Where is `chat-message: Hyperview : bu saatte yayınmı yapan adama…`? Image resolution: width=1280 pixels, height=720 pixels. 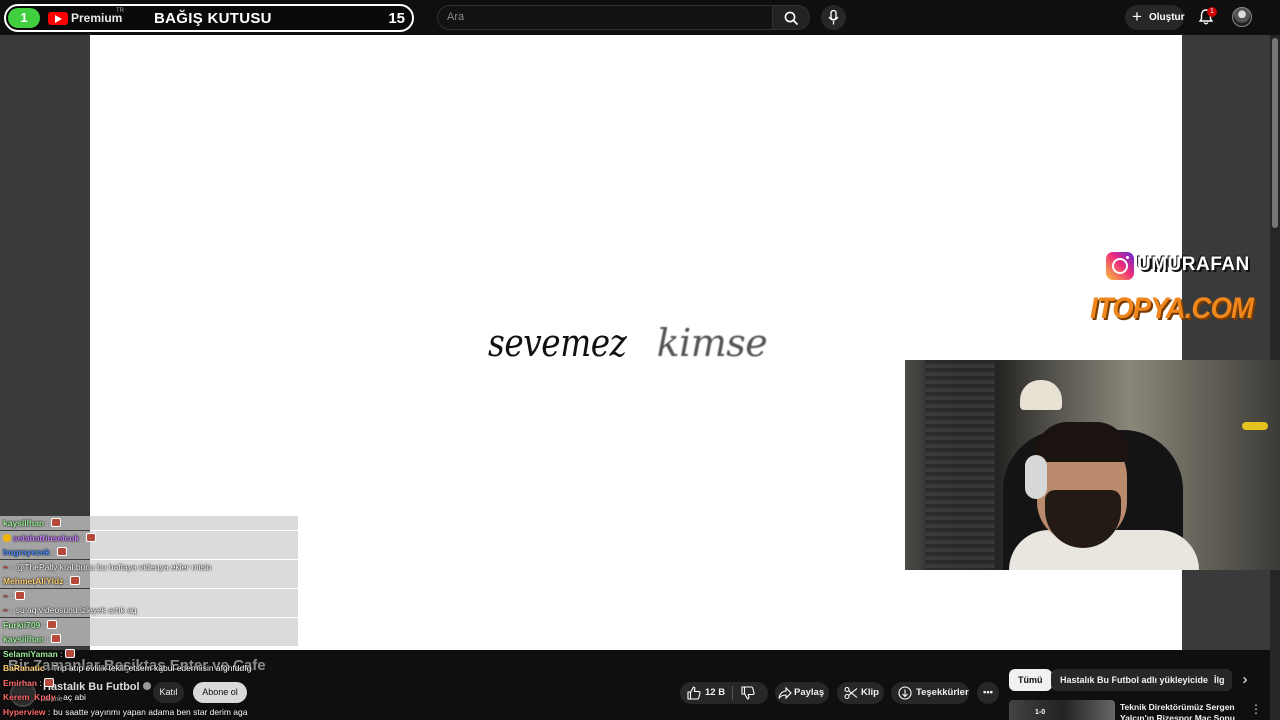
chat-message: Hyperview : bu saatte yayınmı yapan adama… is located at coordinates (149, 712).